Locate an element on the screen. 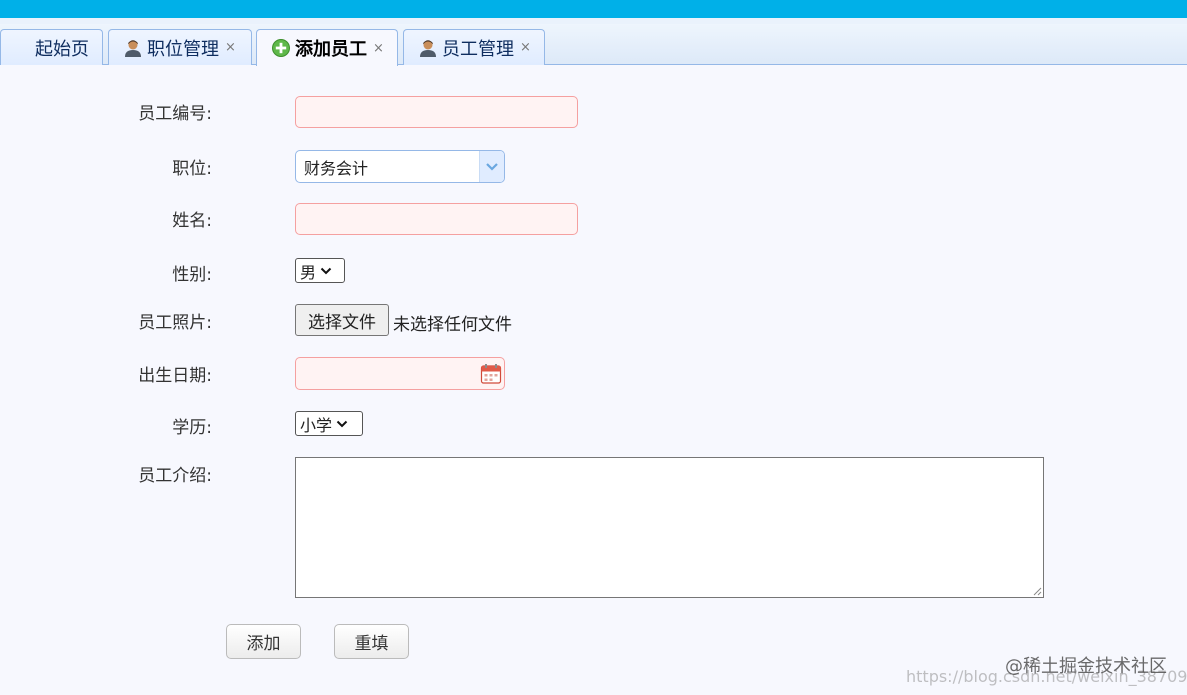 This screenshot has height=695, width=1187. tab-strip: 起始页 职位管理 × 添加员工 × 员工管理 × is located at coordinates (593, 45).